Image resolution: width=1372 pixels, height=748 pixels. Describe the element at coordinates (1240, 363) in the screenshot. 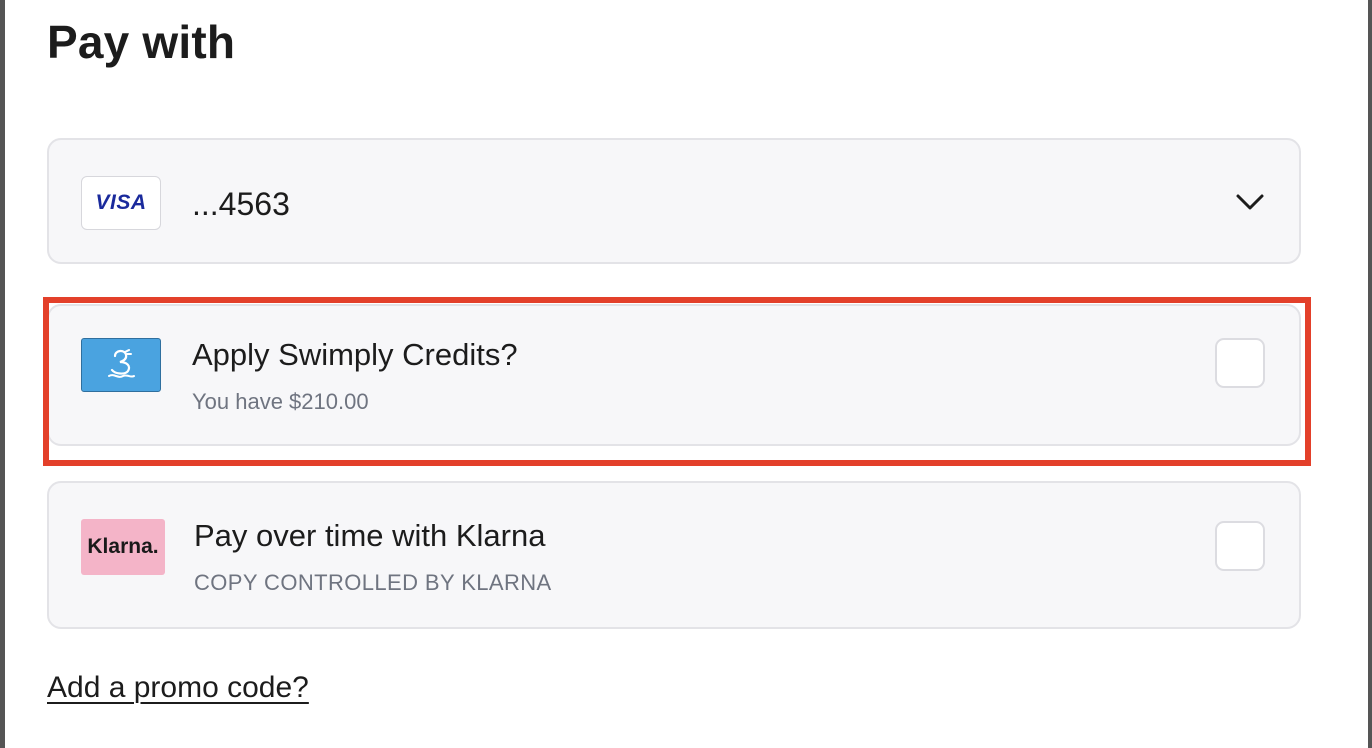

I see `credits-checkbox` at that location.